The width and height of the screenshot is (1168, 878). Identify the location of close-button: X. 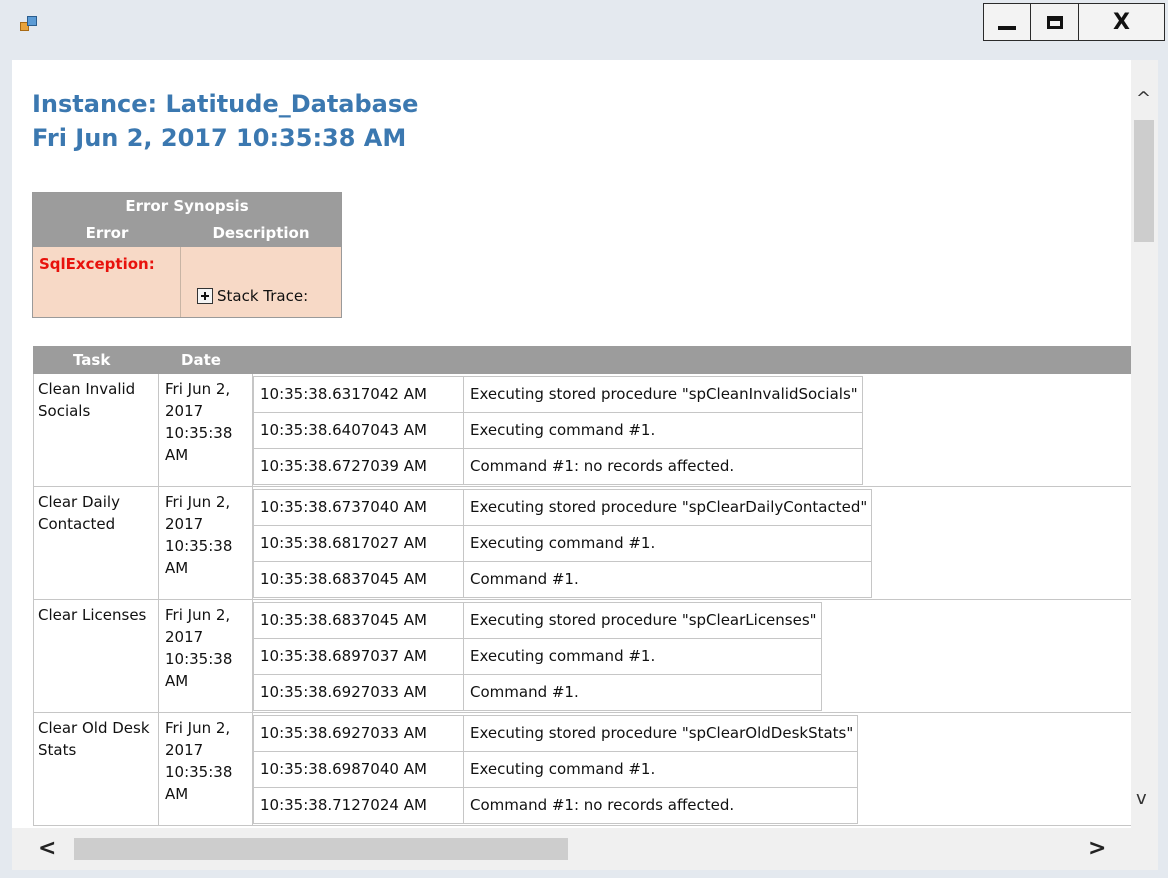
(1122, 22).